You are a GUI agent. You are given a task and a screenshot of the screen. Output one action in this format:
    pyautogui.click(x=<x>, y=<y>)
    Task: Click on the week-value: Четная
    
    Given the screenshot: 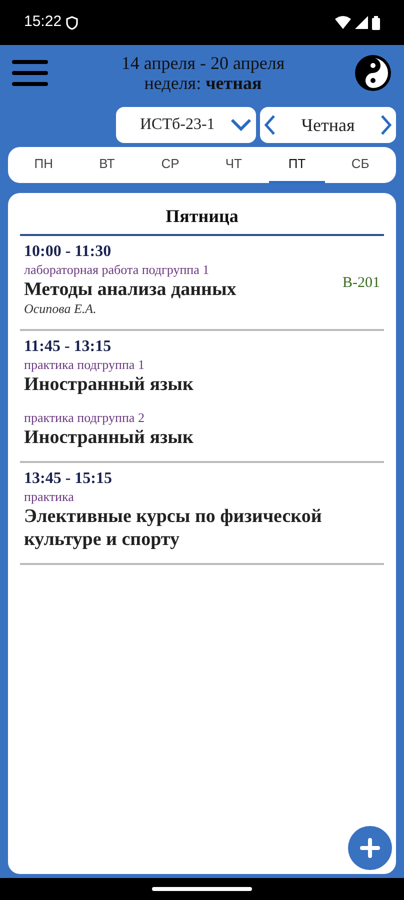 What is the action you would take?
    pyautogui.click(x=328, y=125)
    